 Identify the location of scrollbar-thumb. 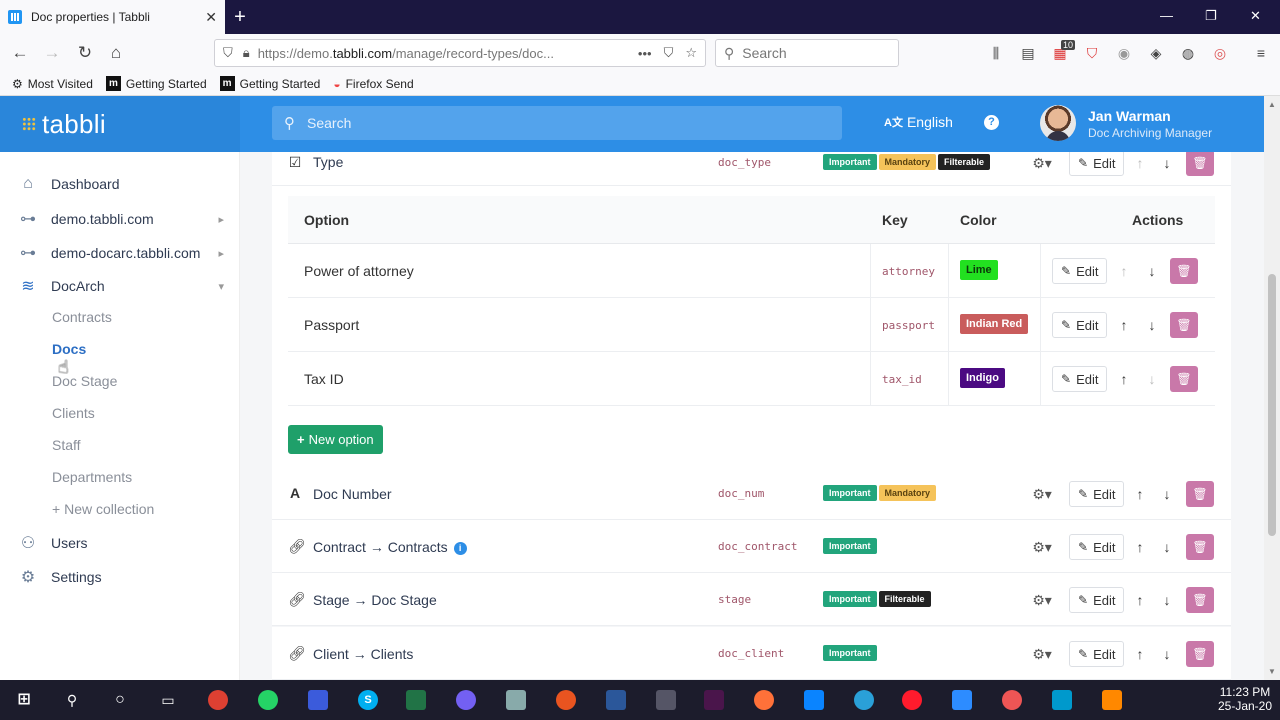
(1272, 405).